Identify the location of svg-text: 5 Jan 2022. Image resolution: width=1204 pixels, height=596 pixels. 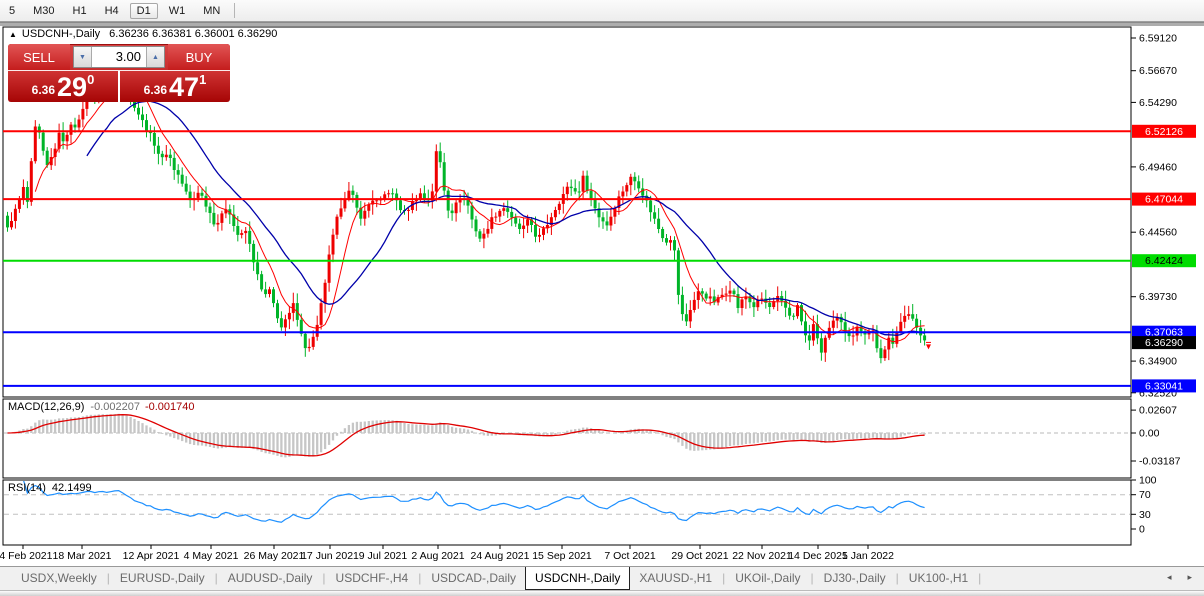
(868, 556).